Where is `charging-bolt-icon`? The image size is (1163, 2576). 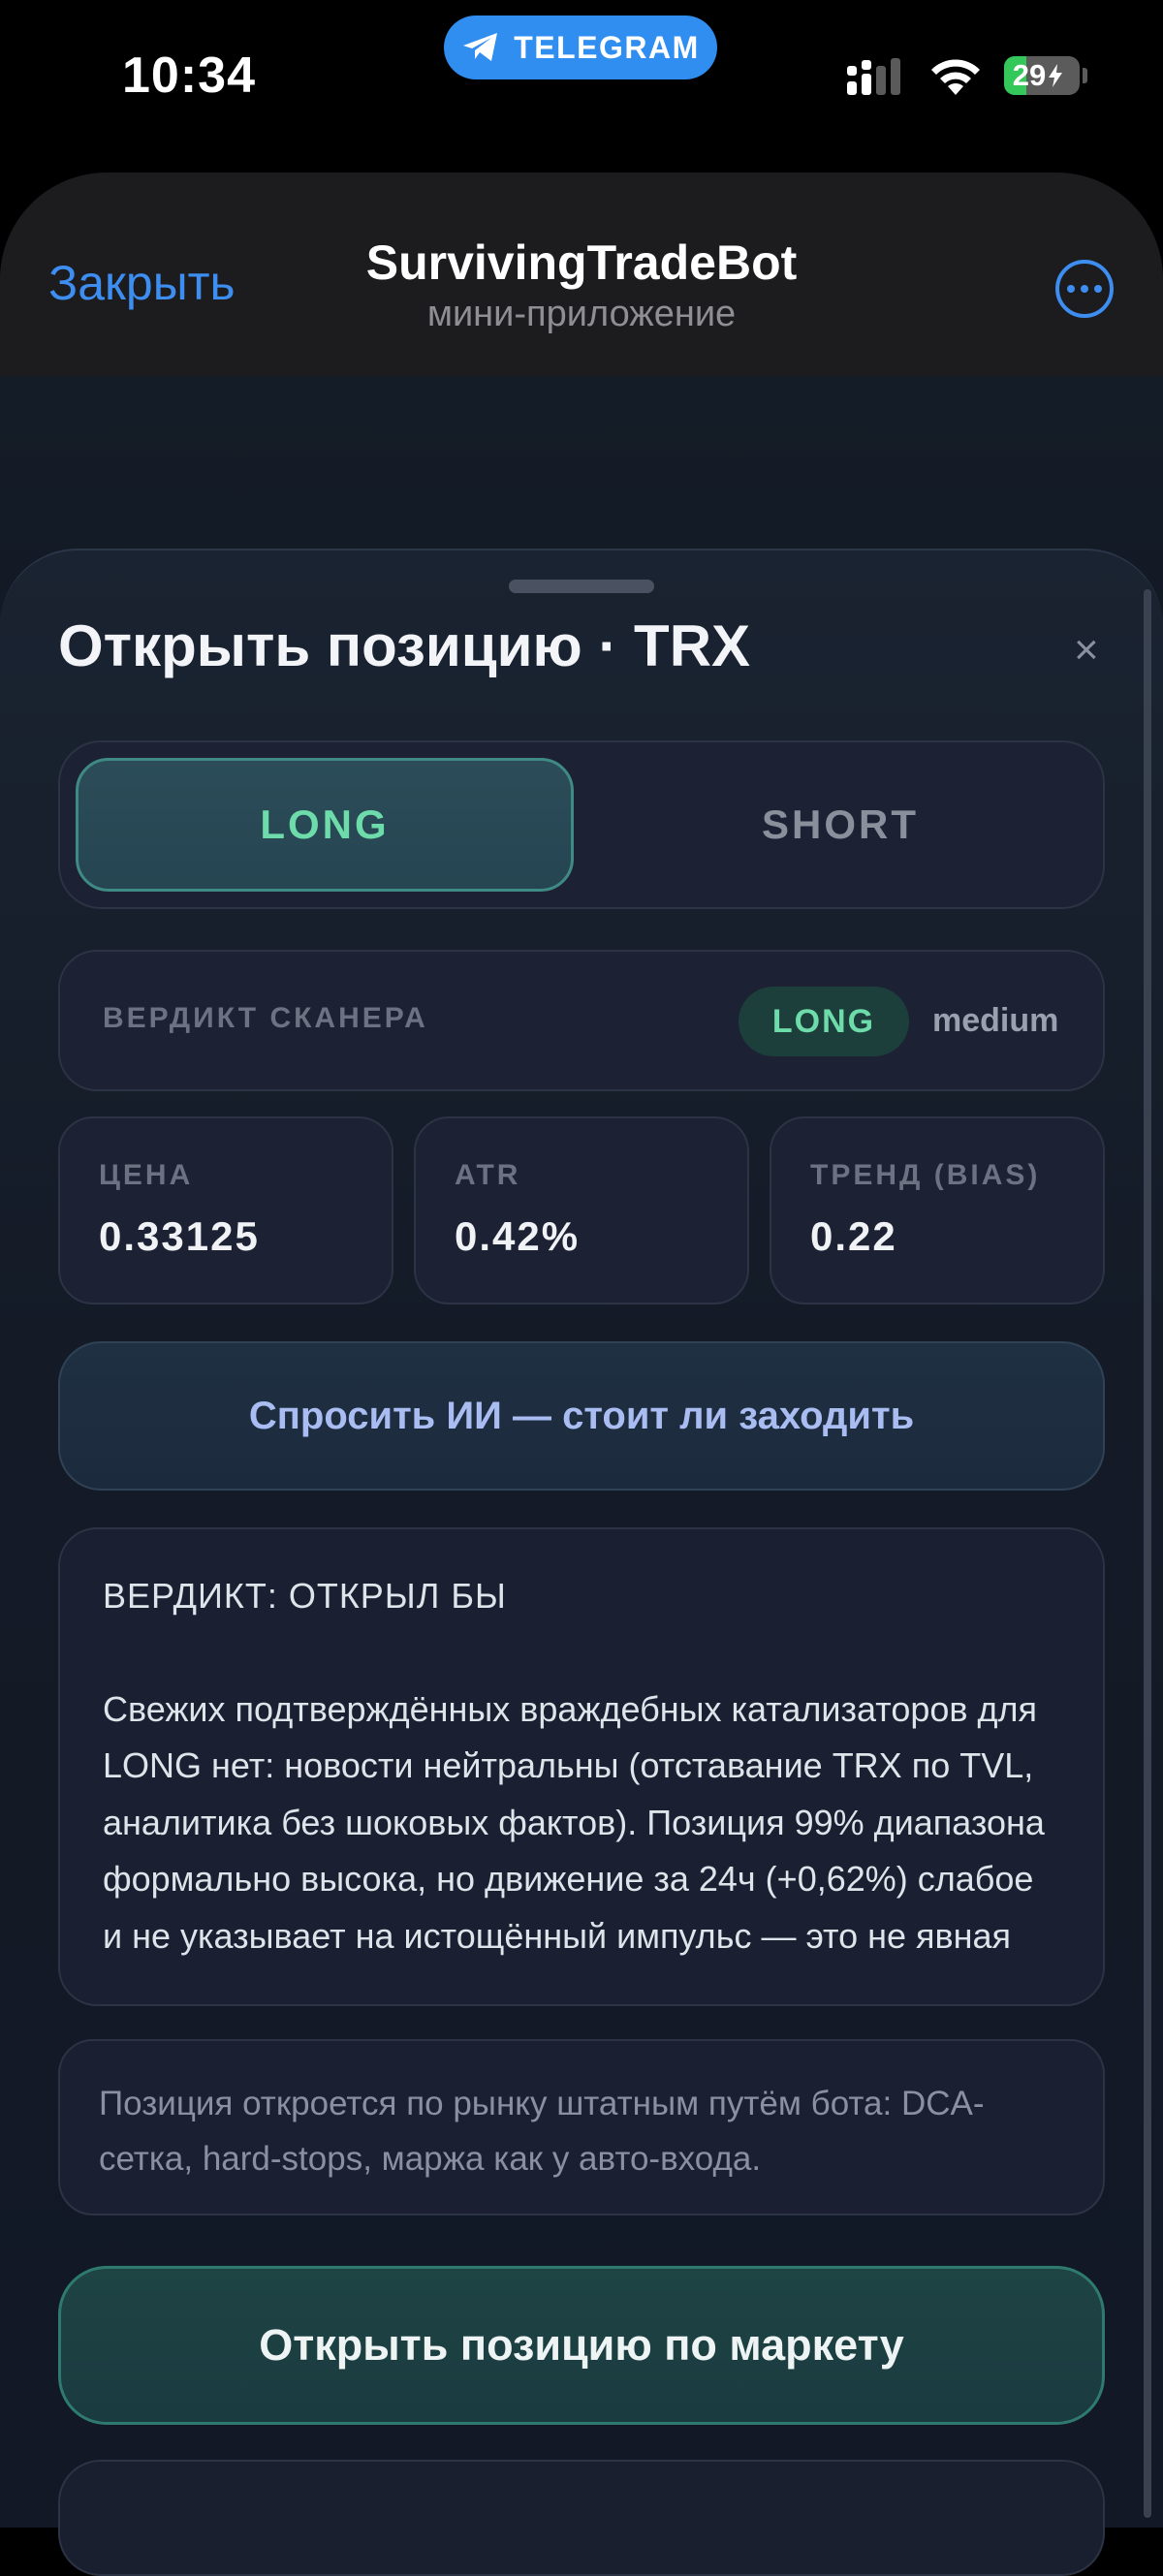
charging-bolt-icon is located at coordinates (1056, 75).